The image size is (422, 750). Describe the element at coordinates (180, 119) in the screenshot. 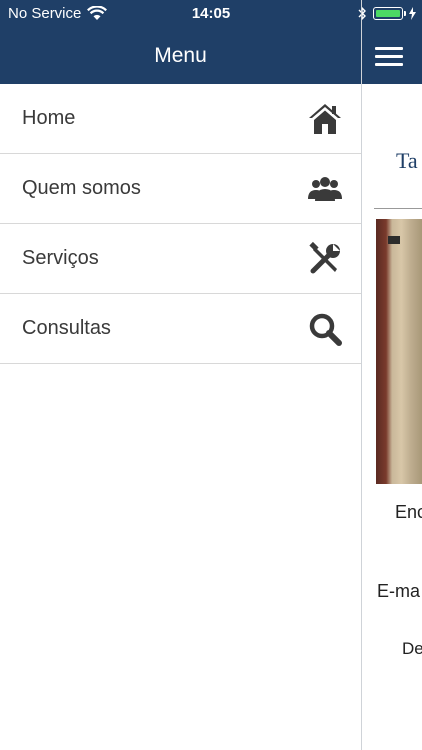

I see `menu-item-home: Home` at that location.